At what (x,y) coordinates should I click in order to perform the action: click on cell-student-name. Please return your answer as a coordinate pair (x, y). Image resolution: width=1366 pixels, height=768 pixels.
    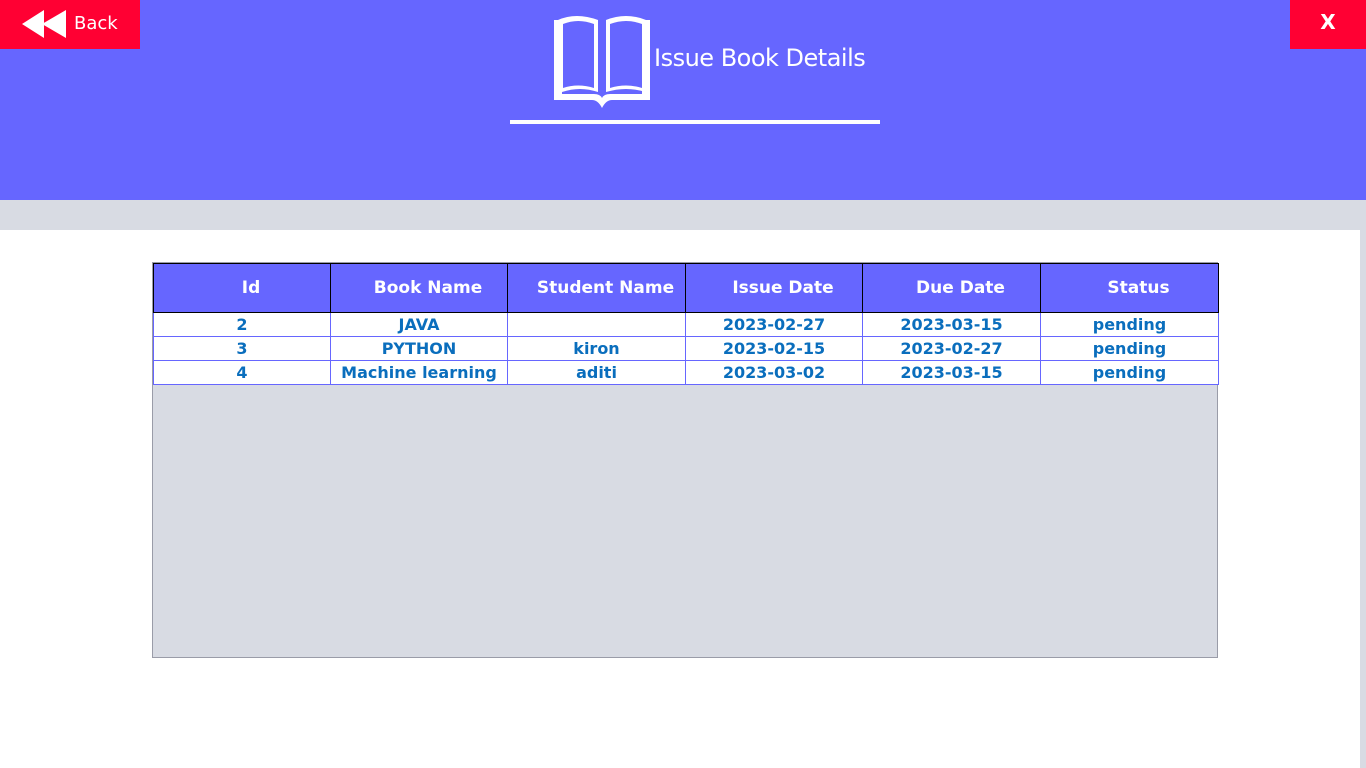
    Looking at the image, I should click on (596, 324).